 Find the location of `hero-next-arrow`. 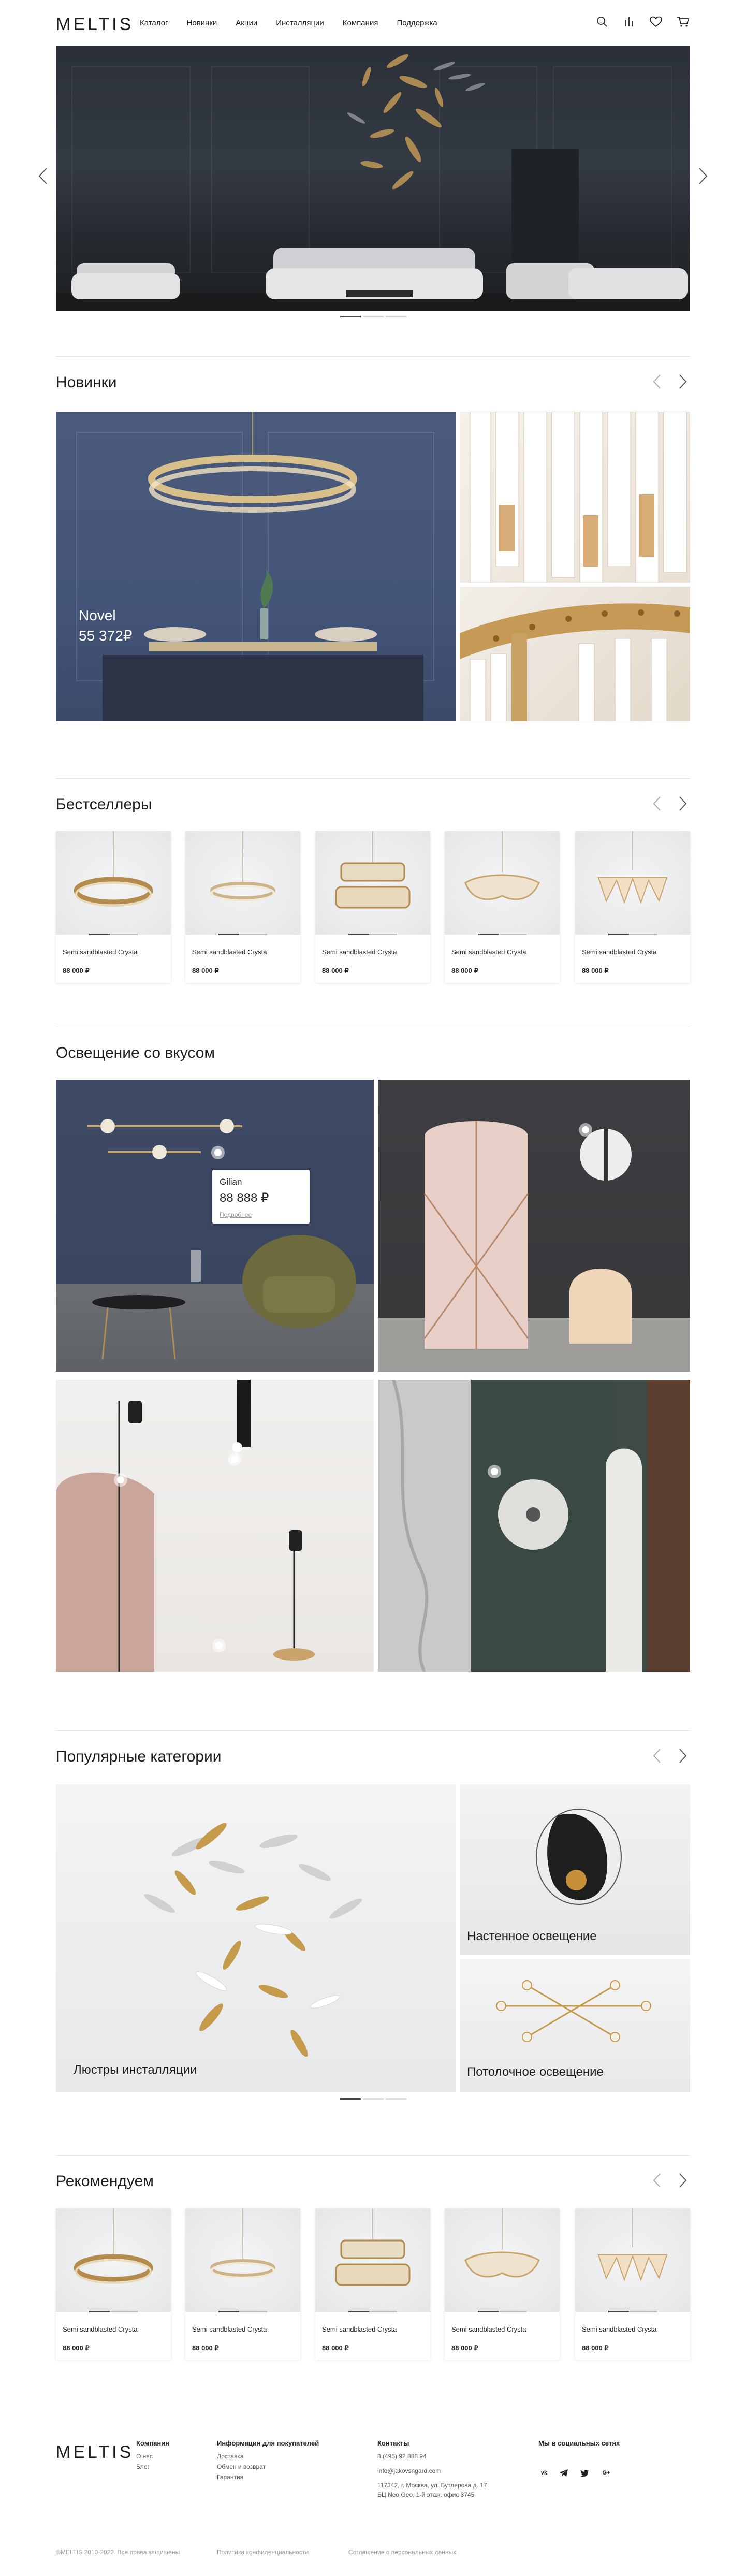

hero-next-arrow is located at coordinates (703, 176).